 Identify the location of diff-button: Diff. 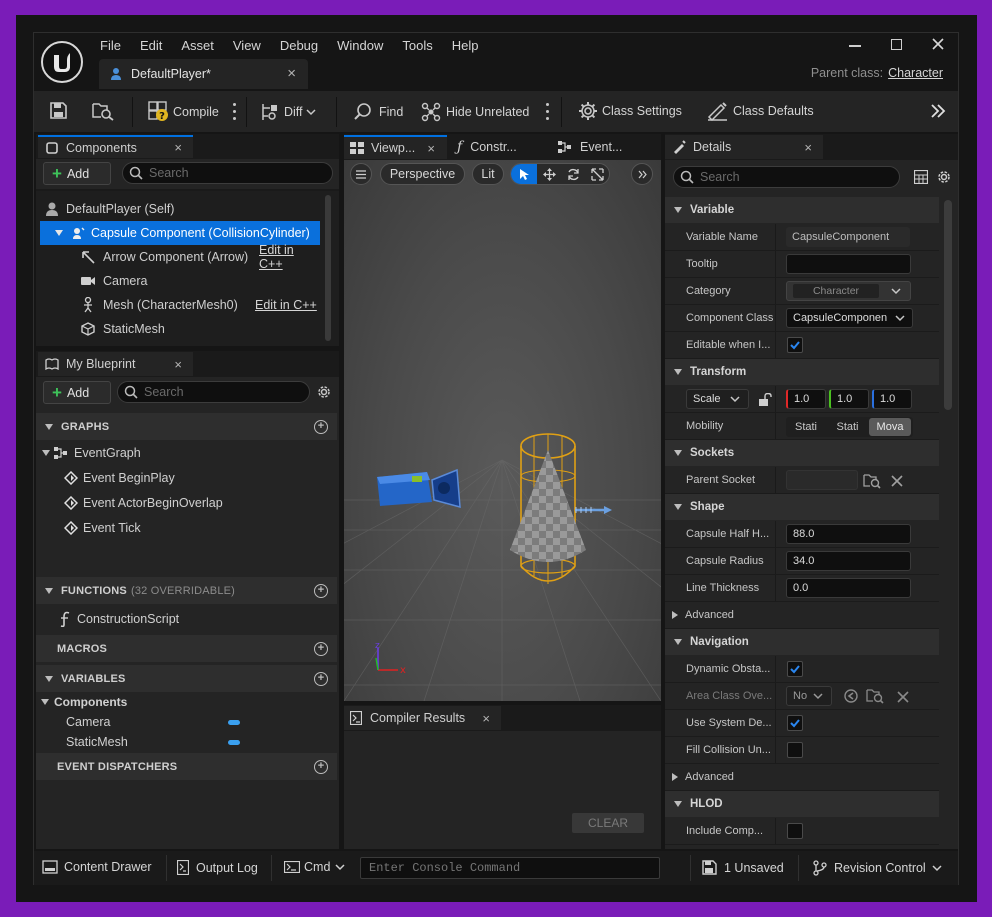
(288, 112).